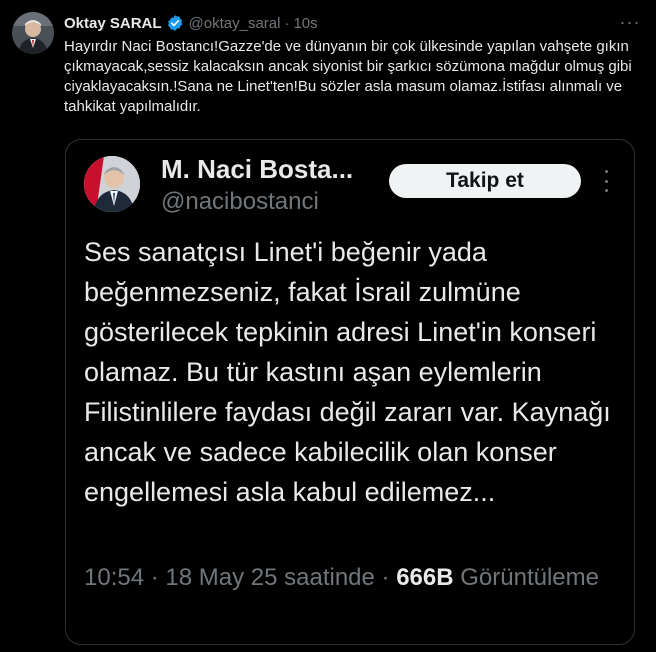  I want to click on post-time: 10s, so click(305, 23).